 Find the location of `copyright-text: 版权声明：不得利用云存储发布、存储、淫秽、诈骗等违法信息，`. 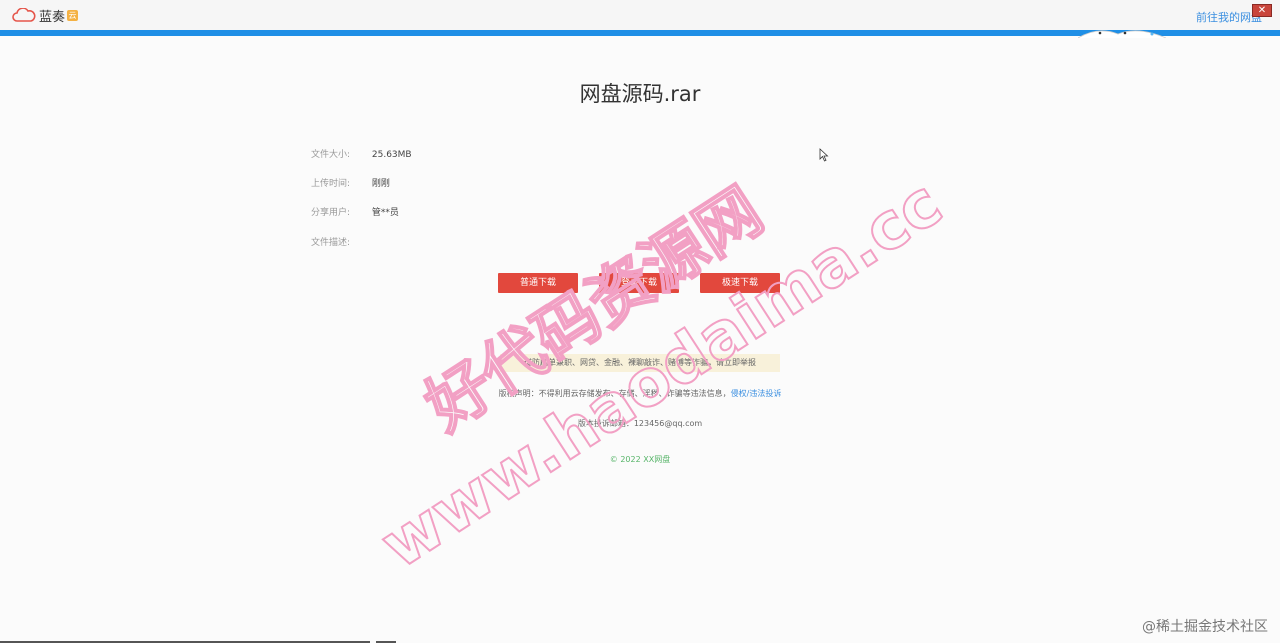

copyright-text: 版权声明：不得利用云存储发布、存储、淫秽、诈骗等违法信息， is located at coordinates (614, 393).